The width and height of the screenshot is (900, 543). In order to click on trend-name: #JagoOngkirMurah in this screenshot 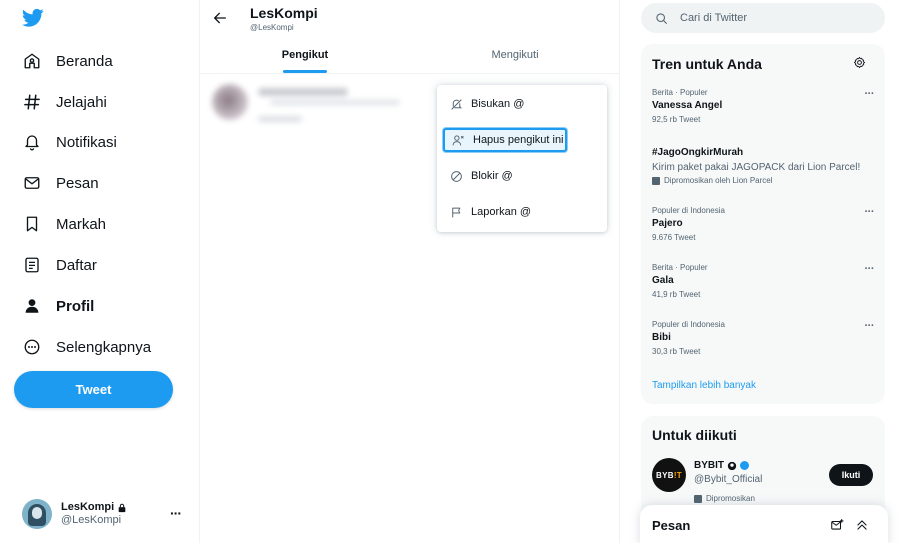, I will do `click(698, 152)`.